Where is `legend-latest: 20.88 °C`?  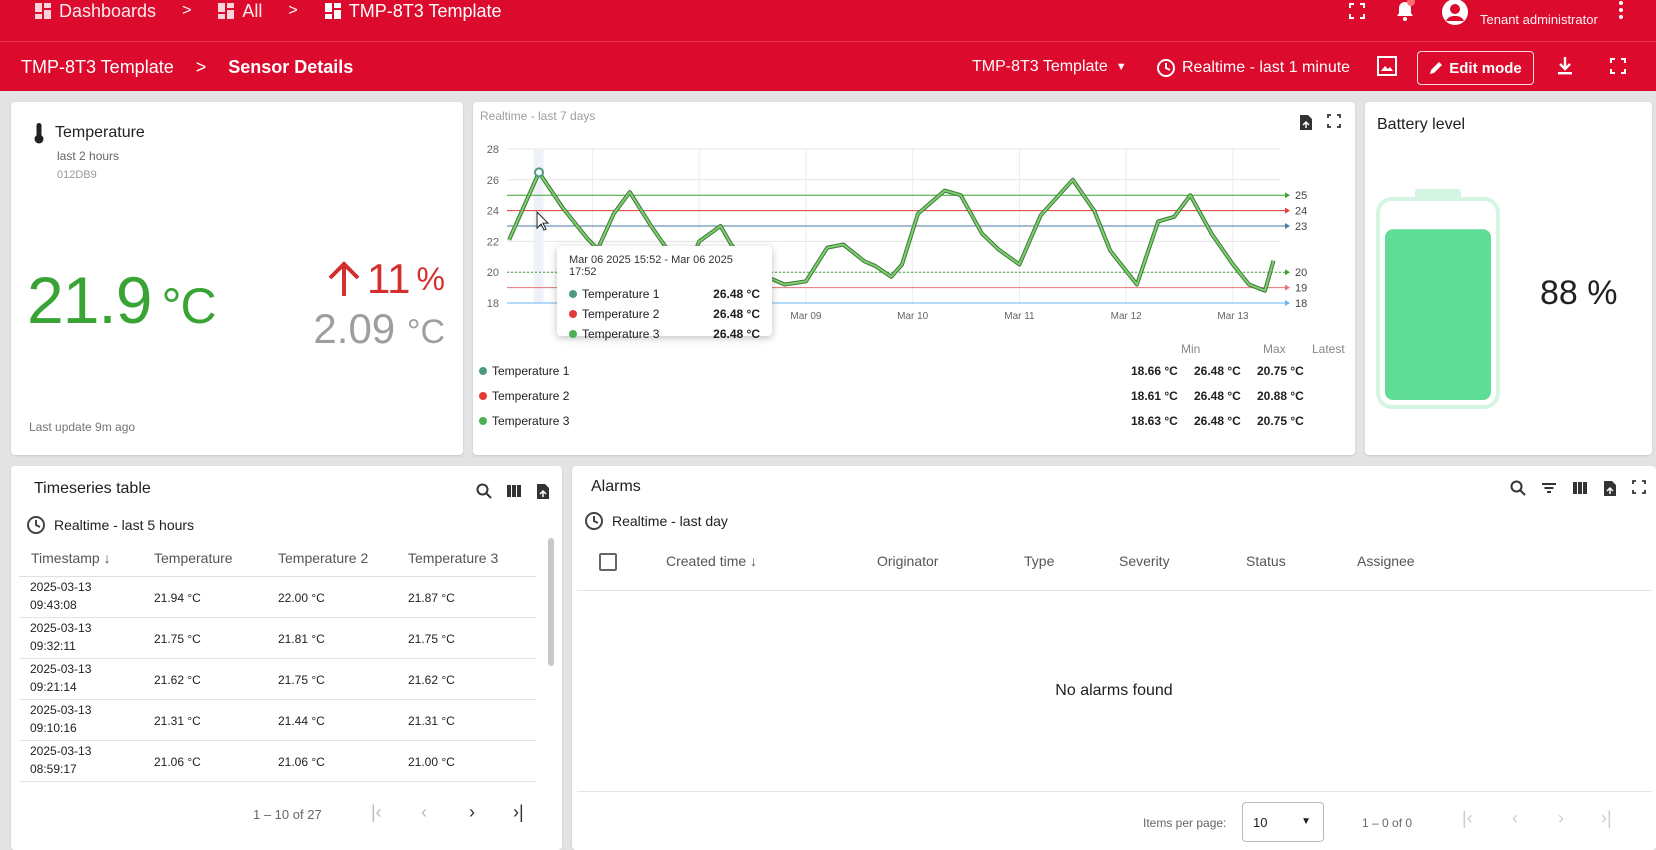
legend-latest: 20.88 °C is located at coordinates (1280, 396).